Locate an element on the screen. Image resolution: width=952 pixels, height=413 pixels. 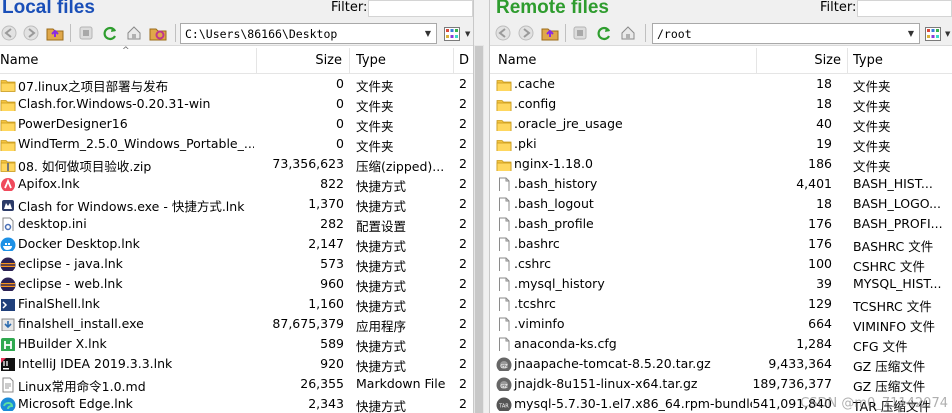
file-row: .cache 18 文件夹 is located at coordinates (721, 84).